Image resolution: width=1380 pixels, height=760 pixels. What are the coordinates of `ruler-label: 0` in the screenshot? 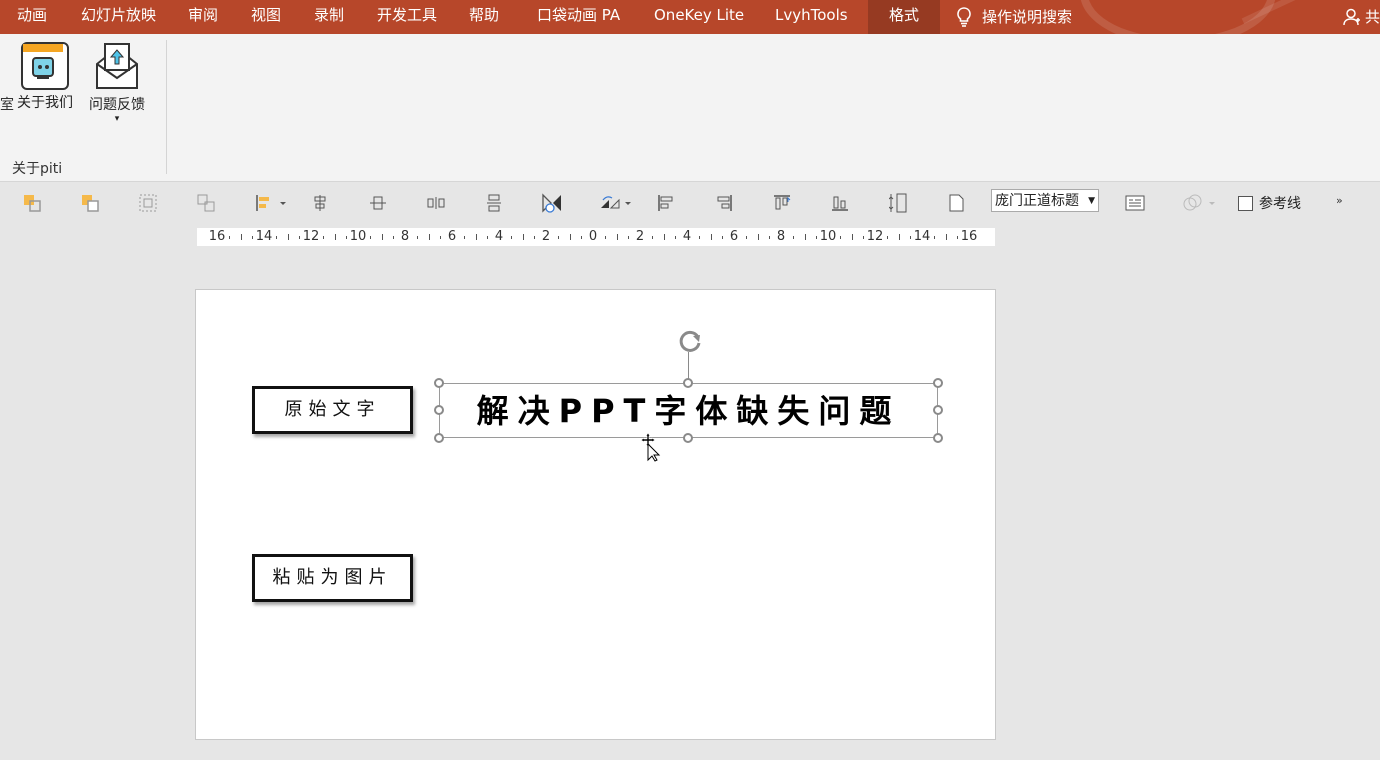 It's located at (593, 237).